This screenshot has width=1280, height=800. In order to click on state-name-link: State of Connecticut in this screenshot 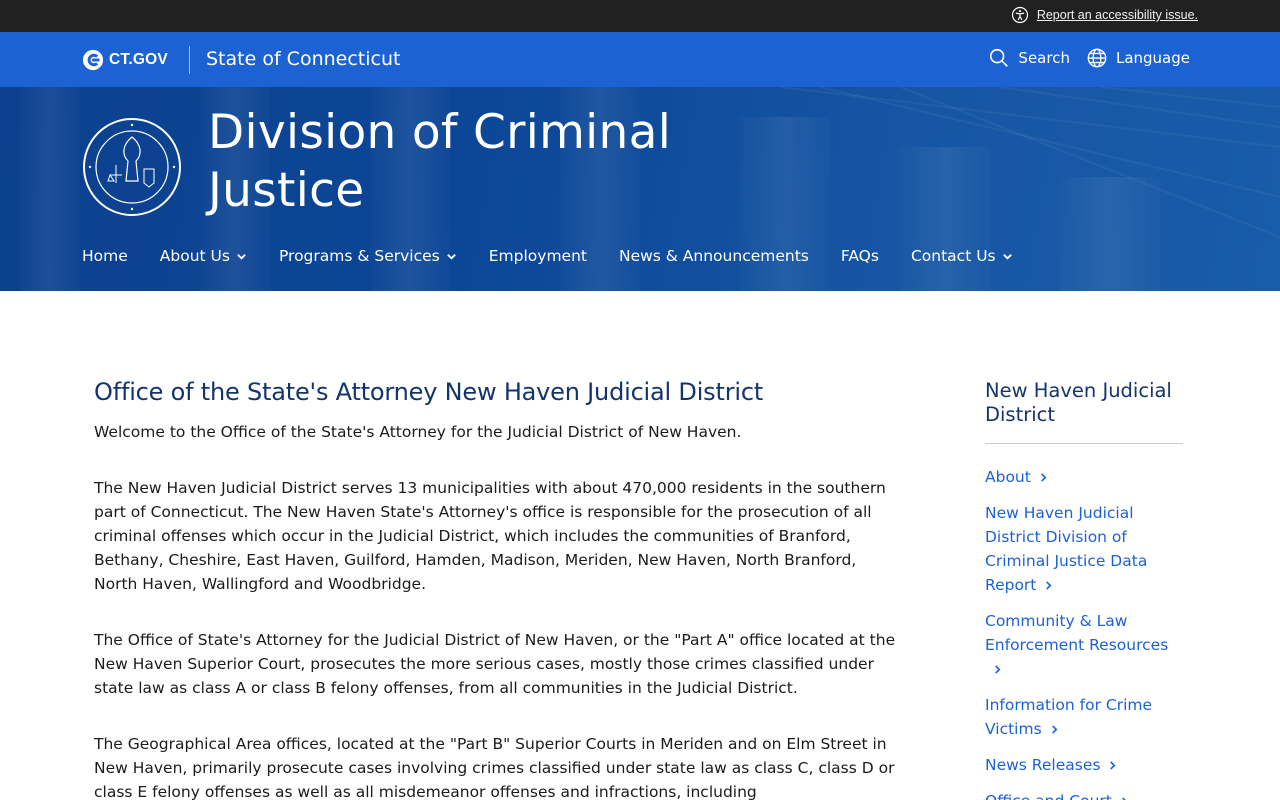, I will do `click(303, 59)`.